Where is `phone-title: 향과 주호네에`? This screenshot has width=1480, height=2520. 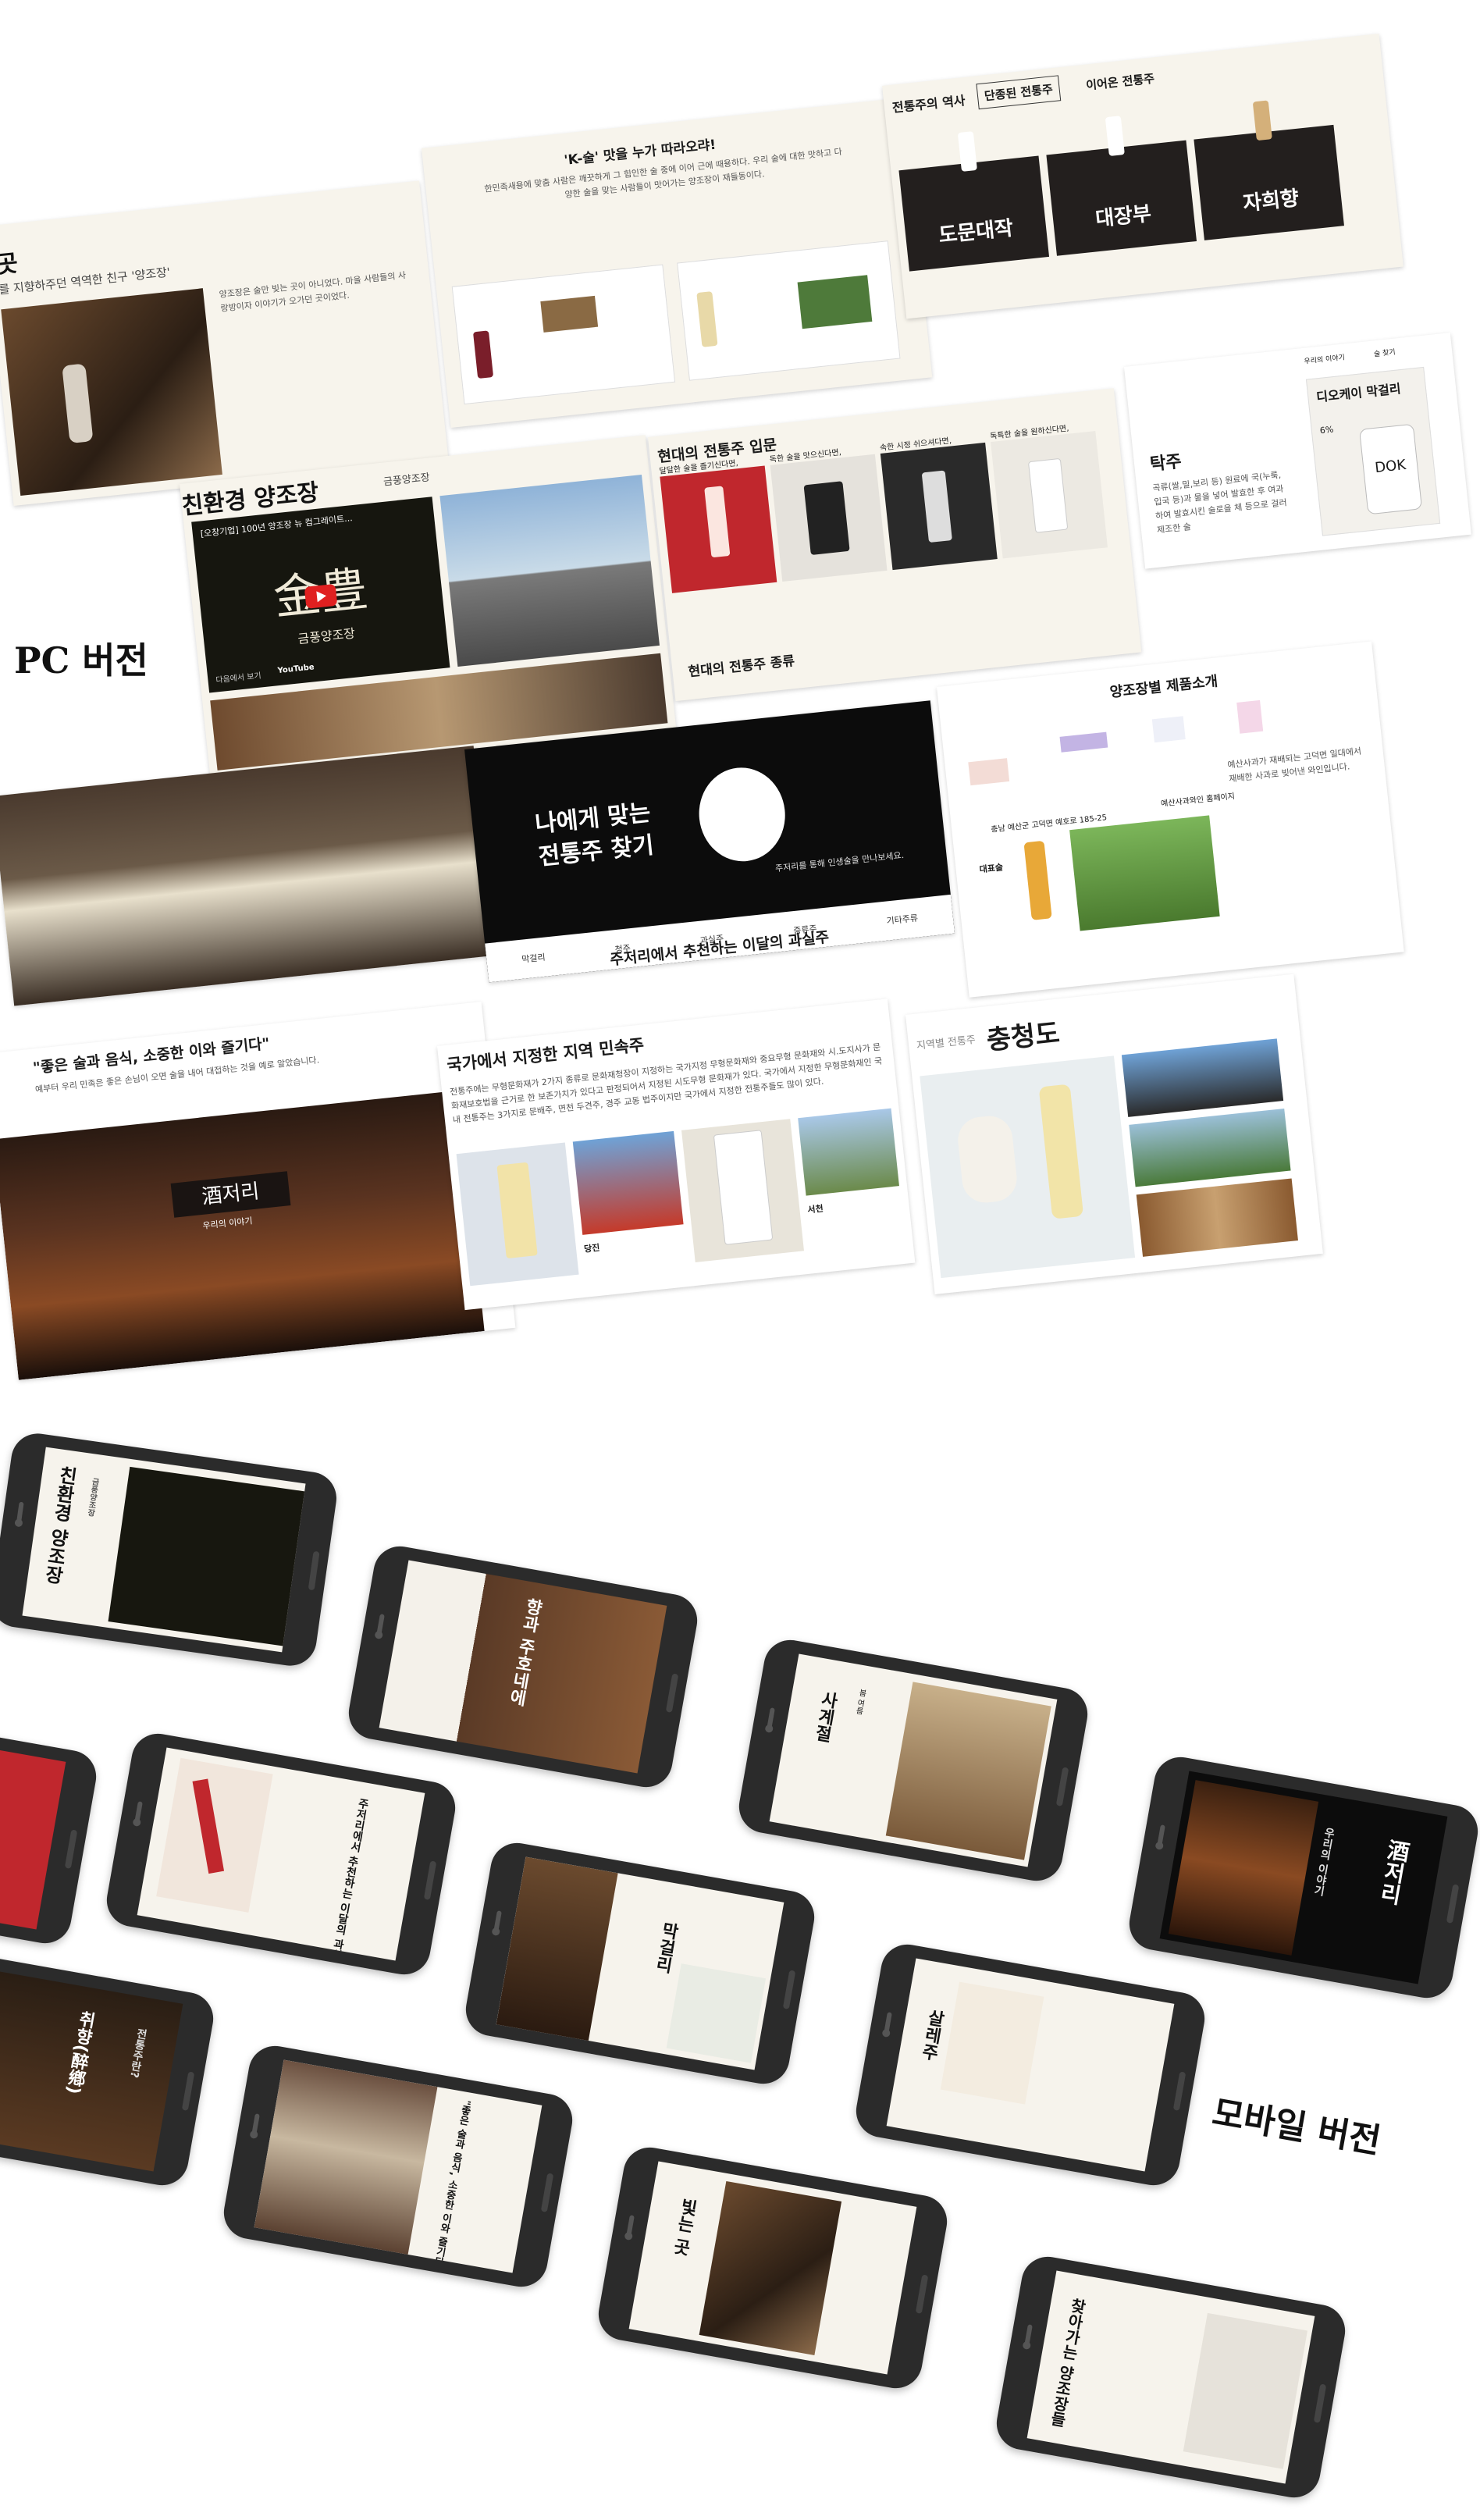 phone-title: 향과 주호네에 is located at coordinates (524, 1651).